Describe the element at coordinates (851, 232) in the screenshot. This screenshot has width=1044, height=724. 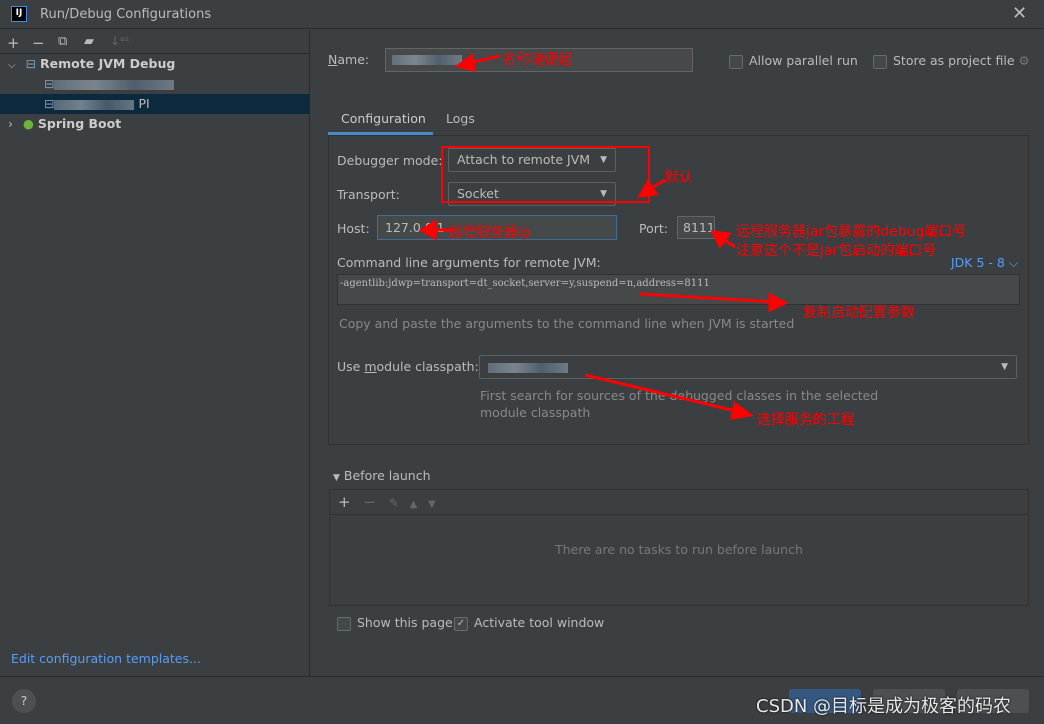
I see `annotation-port-1: 远程服务器jar包暴露的debug端口号` at that location.